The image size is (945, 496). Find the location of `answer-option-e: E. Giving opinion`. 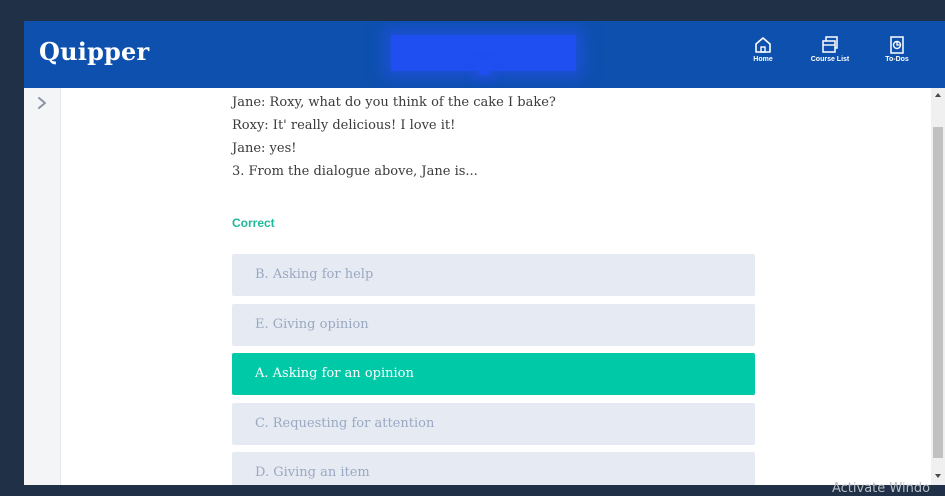

answer-option-e: E. Giving opinion is located at coordinates (493, 325).